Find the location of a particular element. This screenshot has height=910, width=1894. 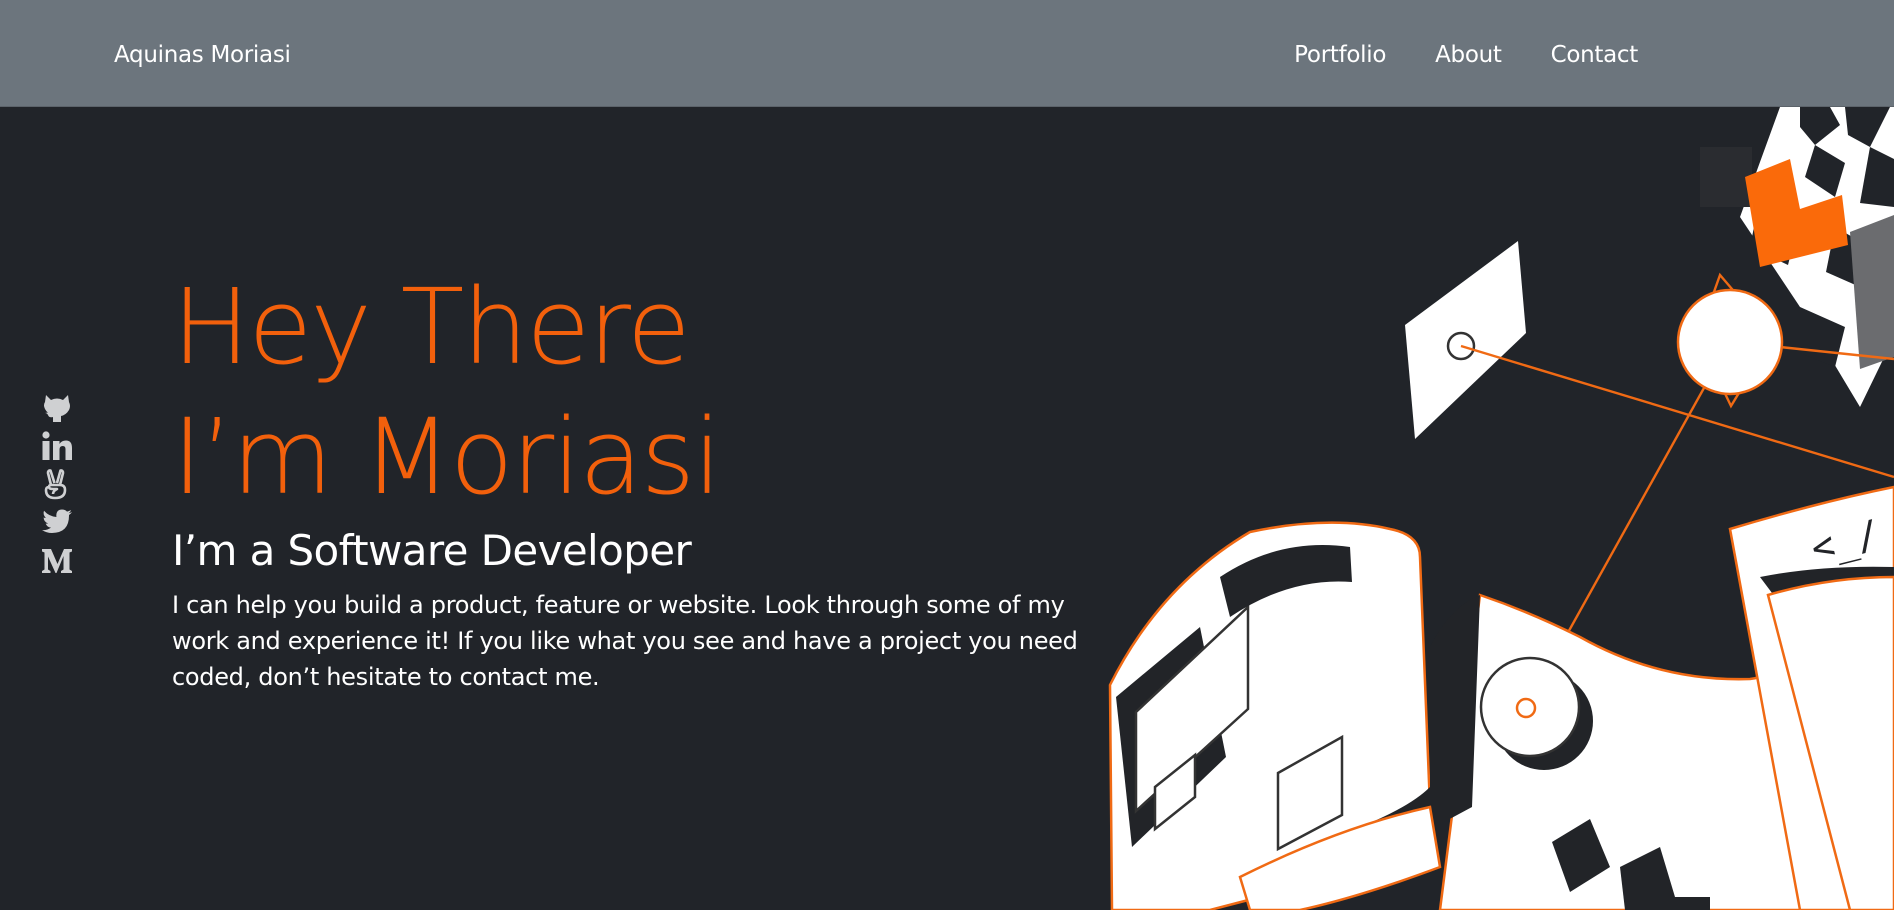

navbar: Aquinas Moriasi Portfolio About Contact is located at coordinates (947, 53).